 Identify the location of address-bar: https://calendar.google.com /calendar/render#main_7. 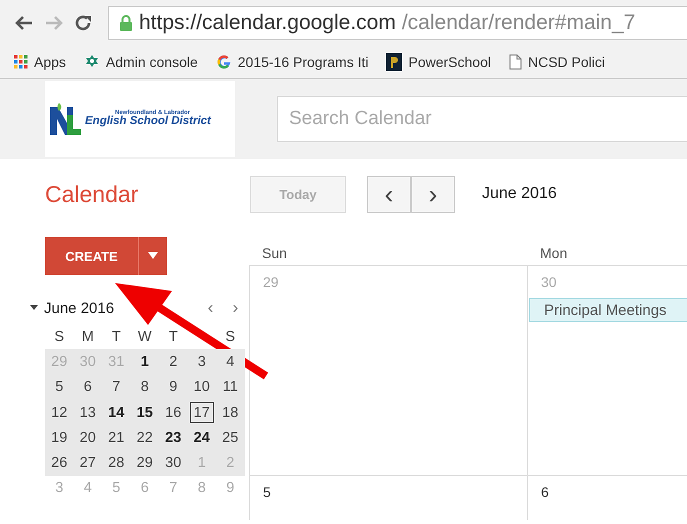
(397, 23).